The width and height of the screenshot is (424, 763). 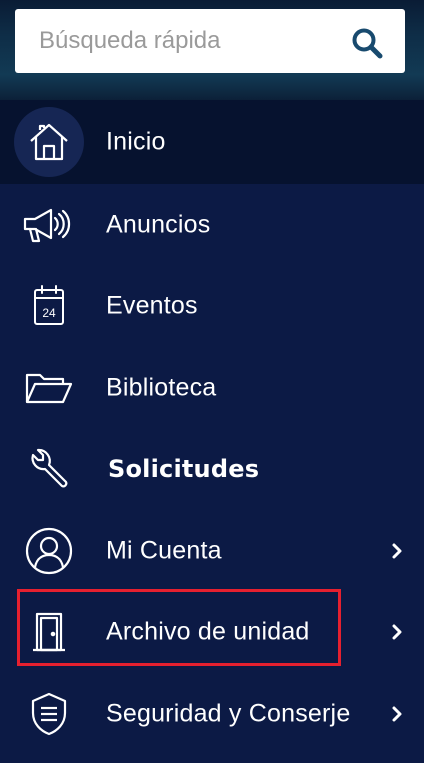 I want to click on menu-label-archivo-de-unidad: Archivo de unidad, so click(x=208, y=631).